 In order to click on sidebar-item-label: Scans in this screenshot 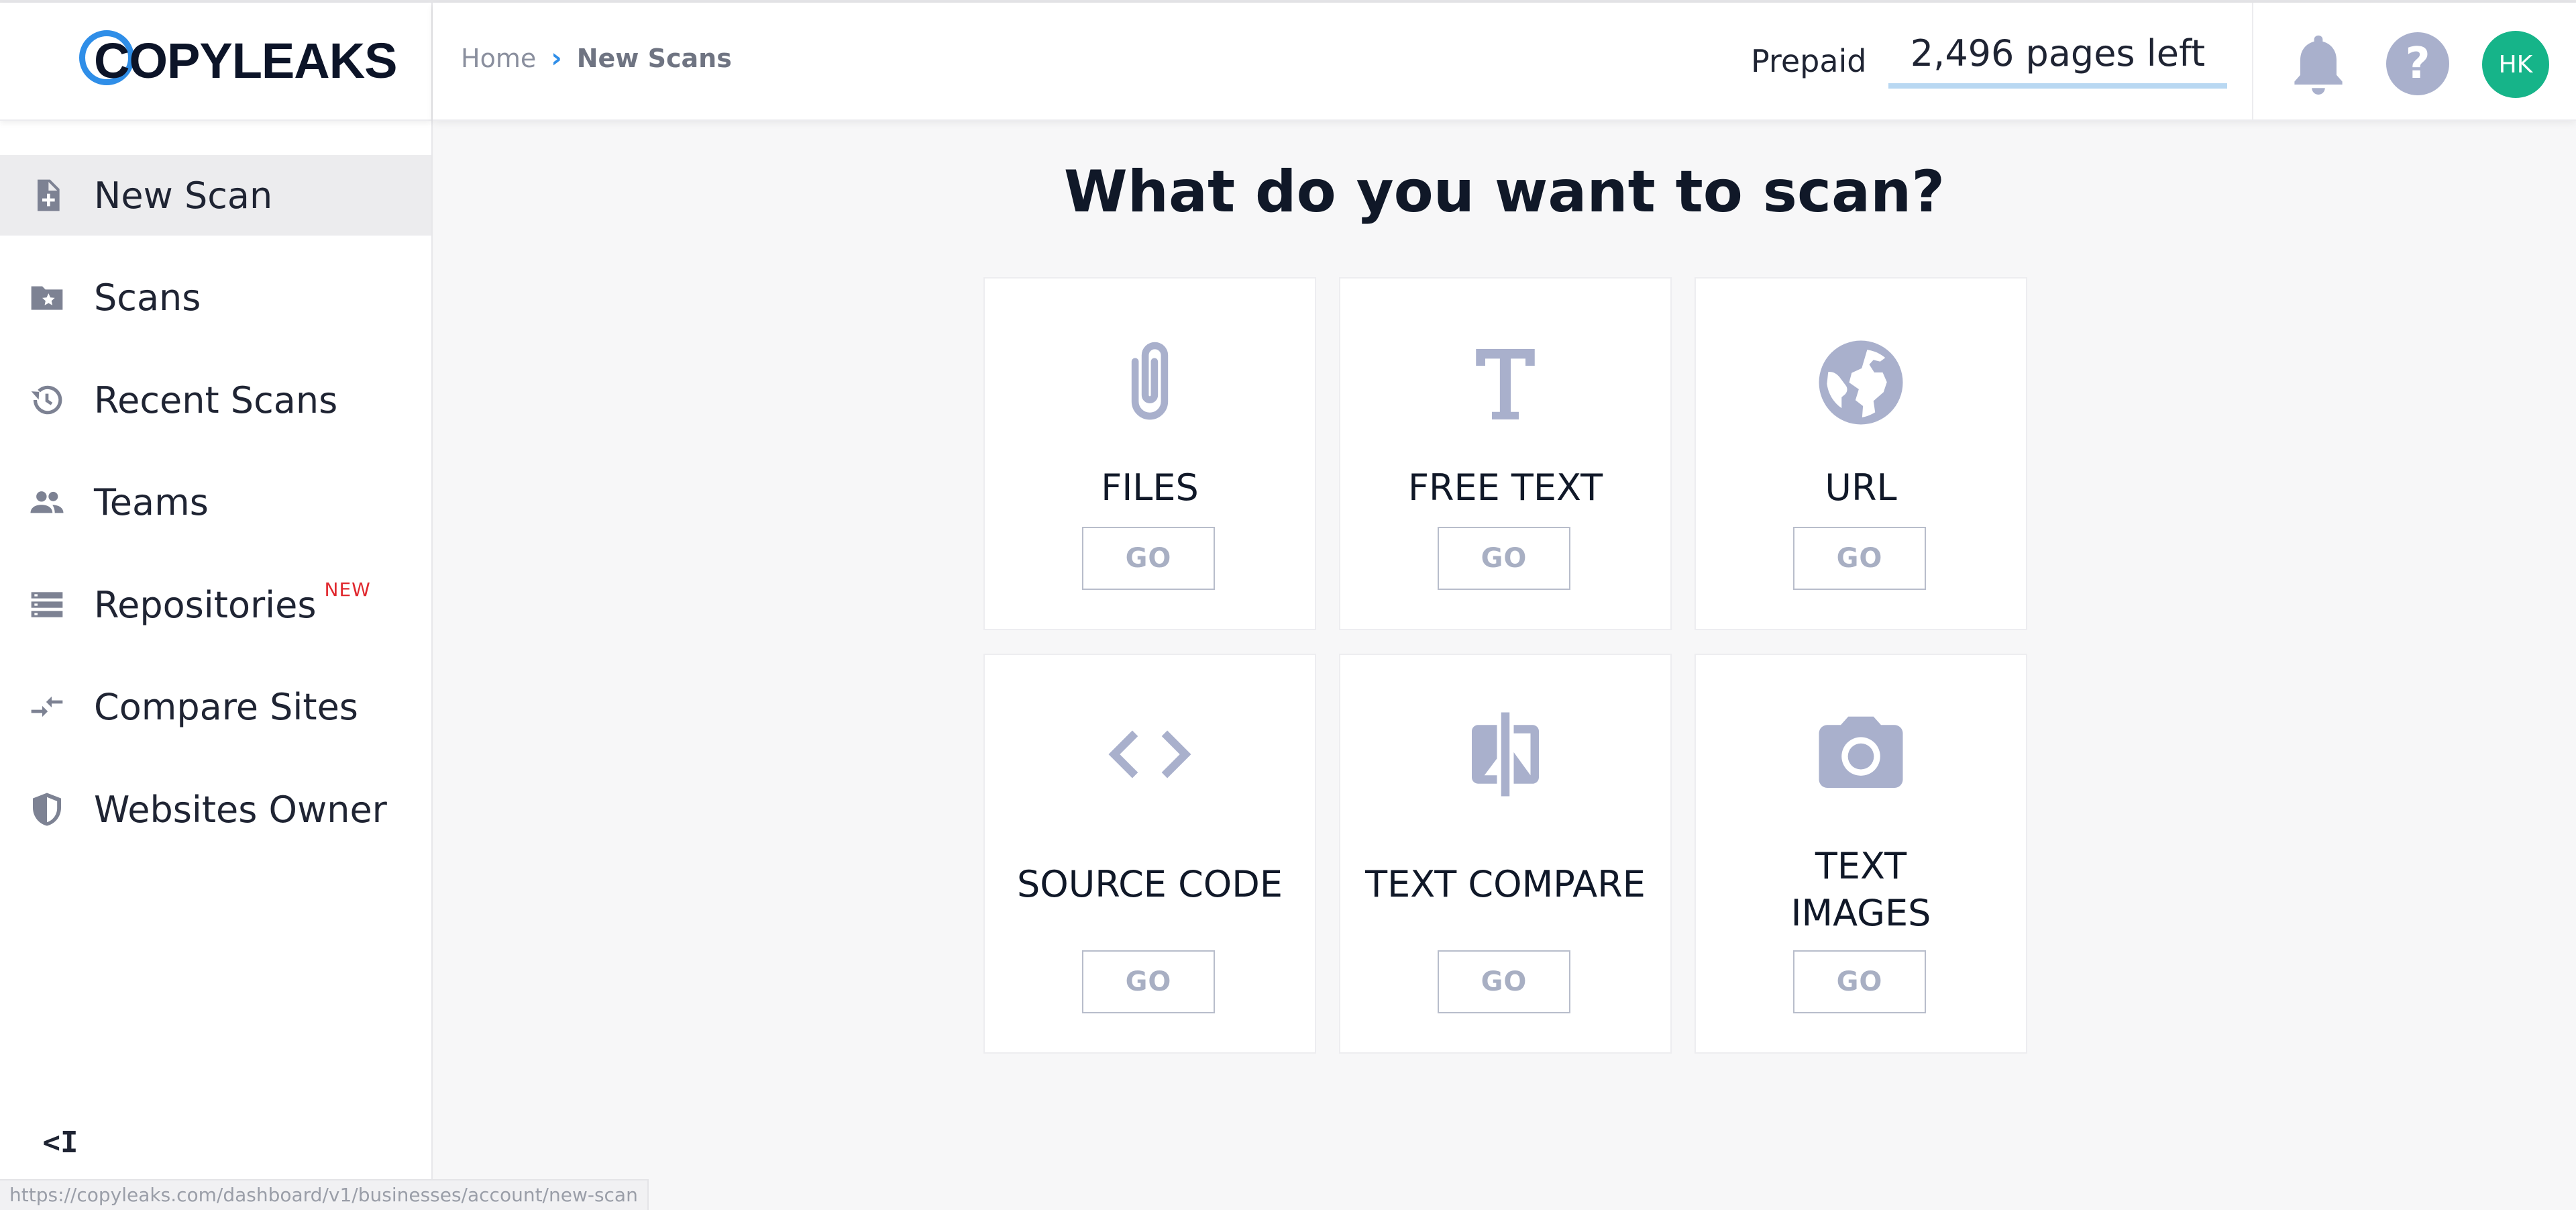, I will do `click(147, 297)`.